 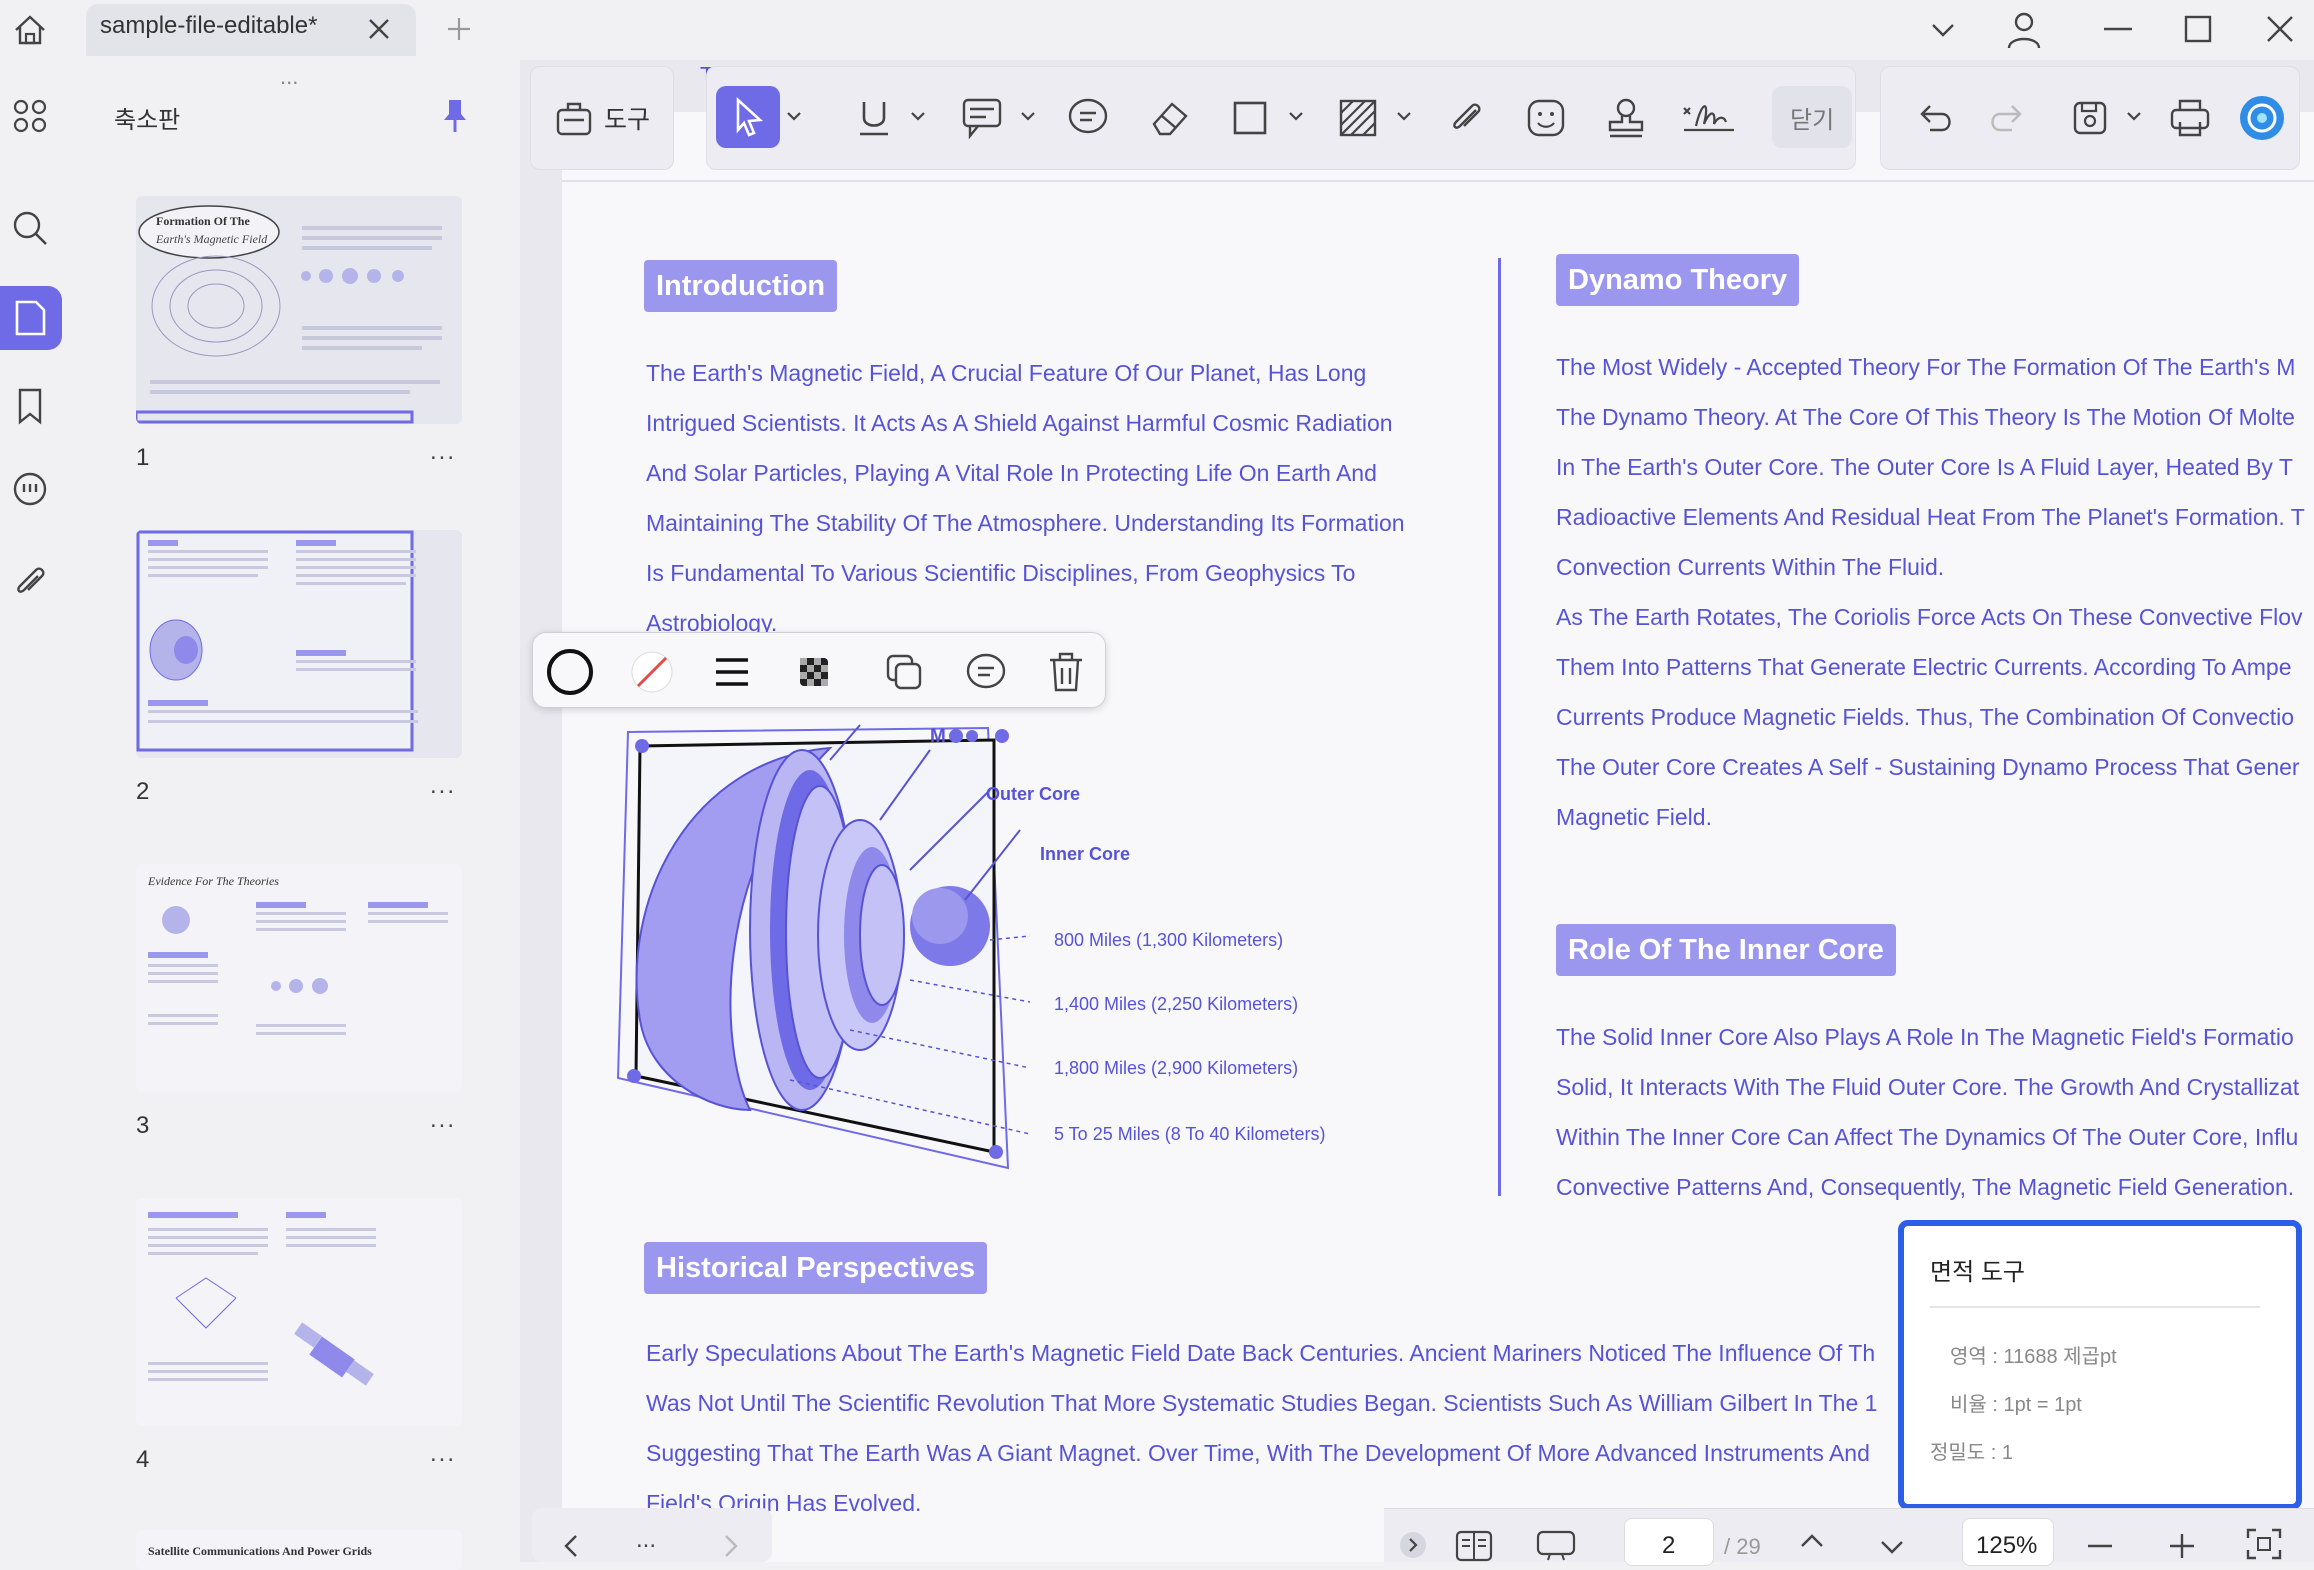 What do you see at coordinates (1546, 118) in the screenshot?
I see `sticker-icon` at bounding box center [1546, 118].